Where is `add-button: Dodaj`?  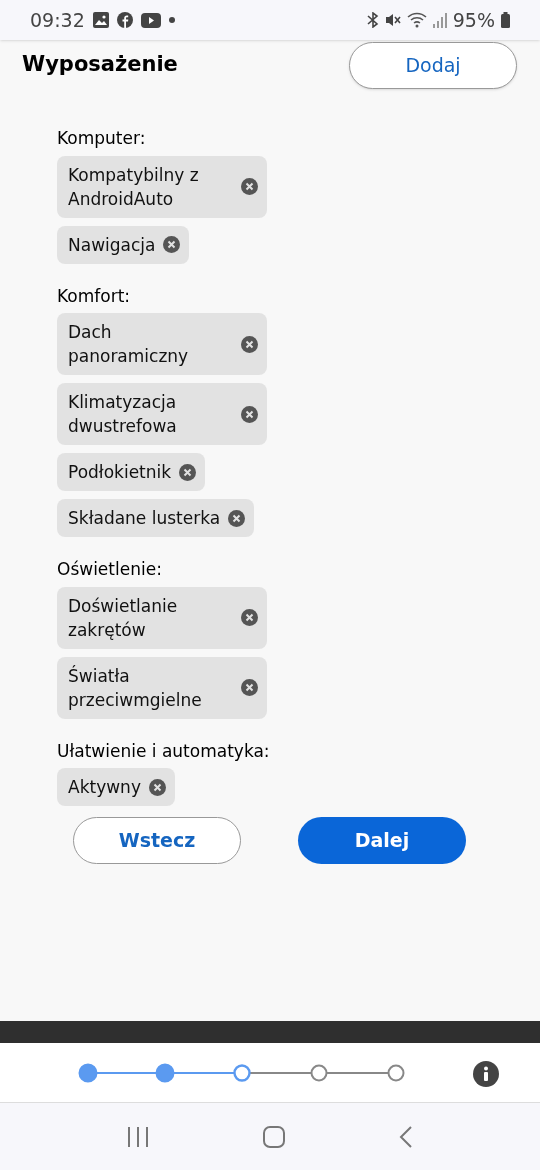 add-button: Dodaj is located at coordinates (433, 65).